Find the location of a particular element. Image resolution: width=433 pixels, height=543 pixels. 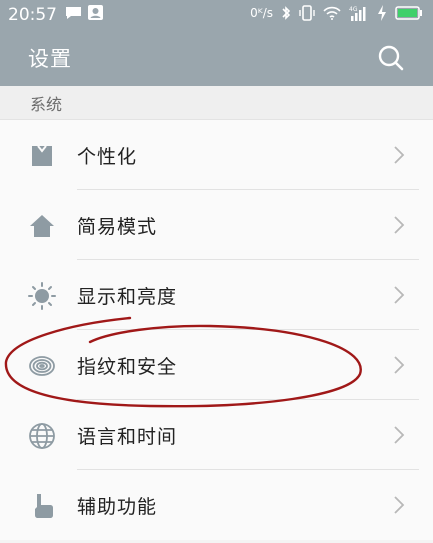

chat-icon is located at coordinates (73, 15).